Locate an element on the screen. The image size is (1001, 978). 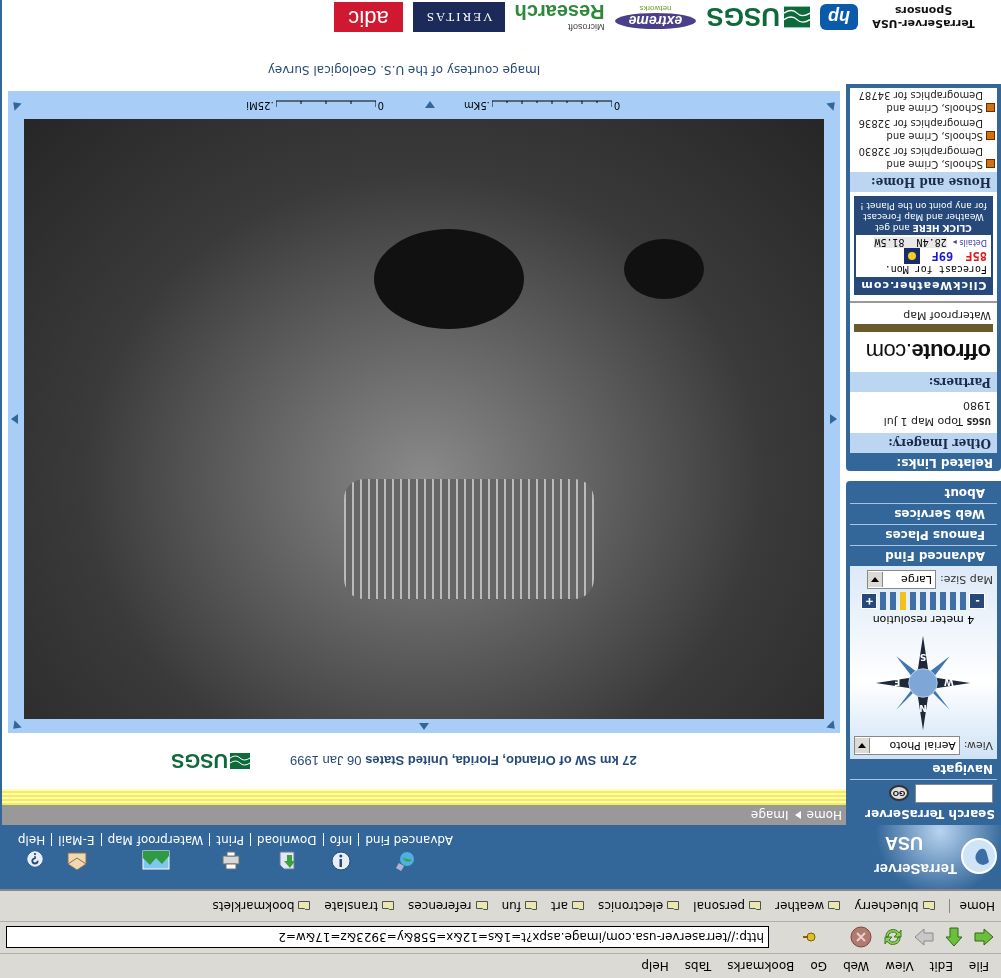
help-icon is located at coordinates (35, 859).